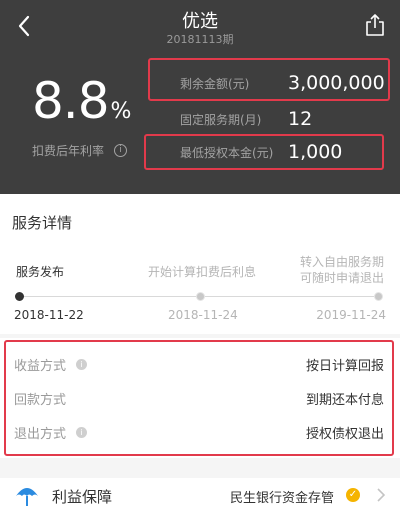 This screenshot has width=400, height=510. What do you see at coordinates (353, 495) in the screenshot?
I see `check-badge-icon: ✓` at bounding box center [353, 495].